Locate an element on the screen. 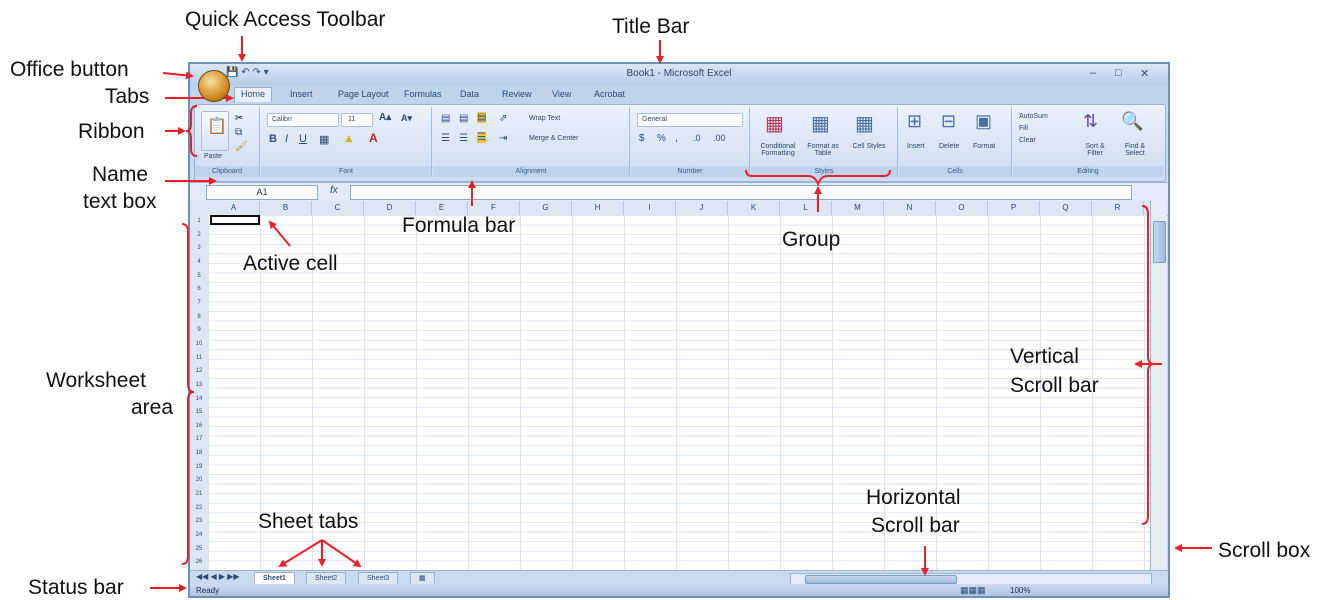 The image size is (1341, 600). number-format-select: General is located at coordinates (690, 120).